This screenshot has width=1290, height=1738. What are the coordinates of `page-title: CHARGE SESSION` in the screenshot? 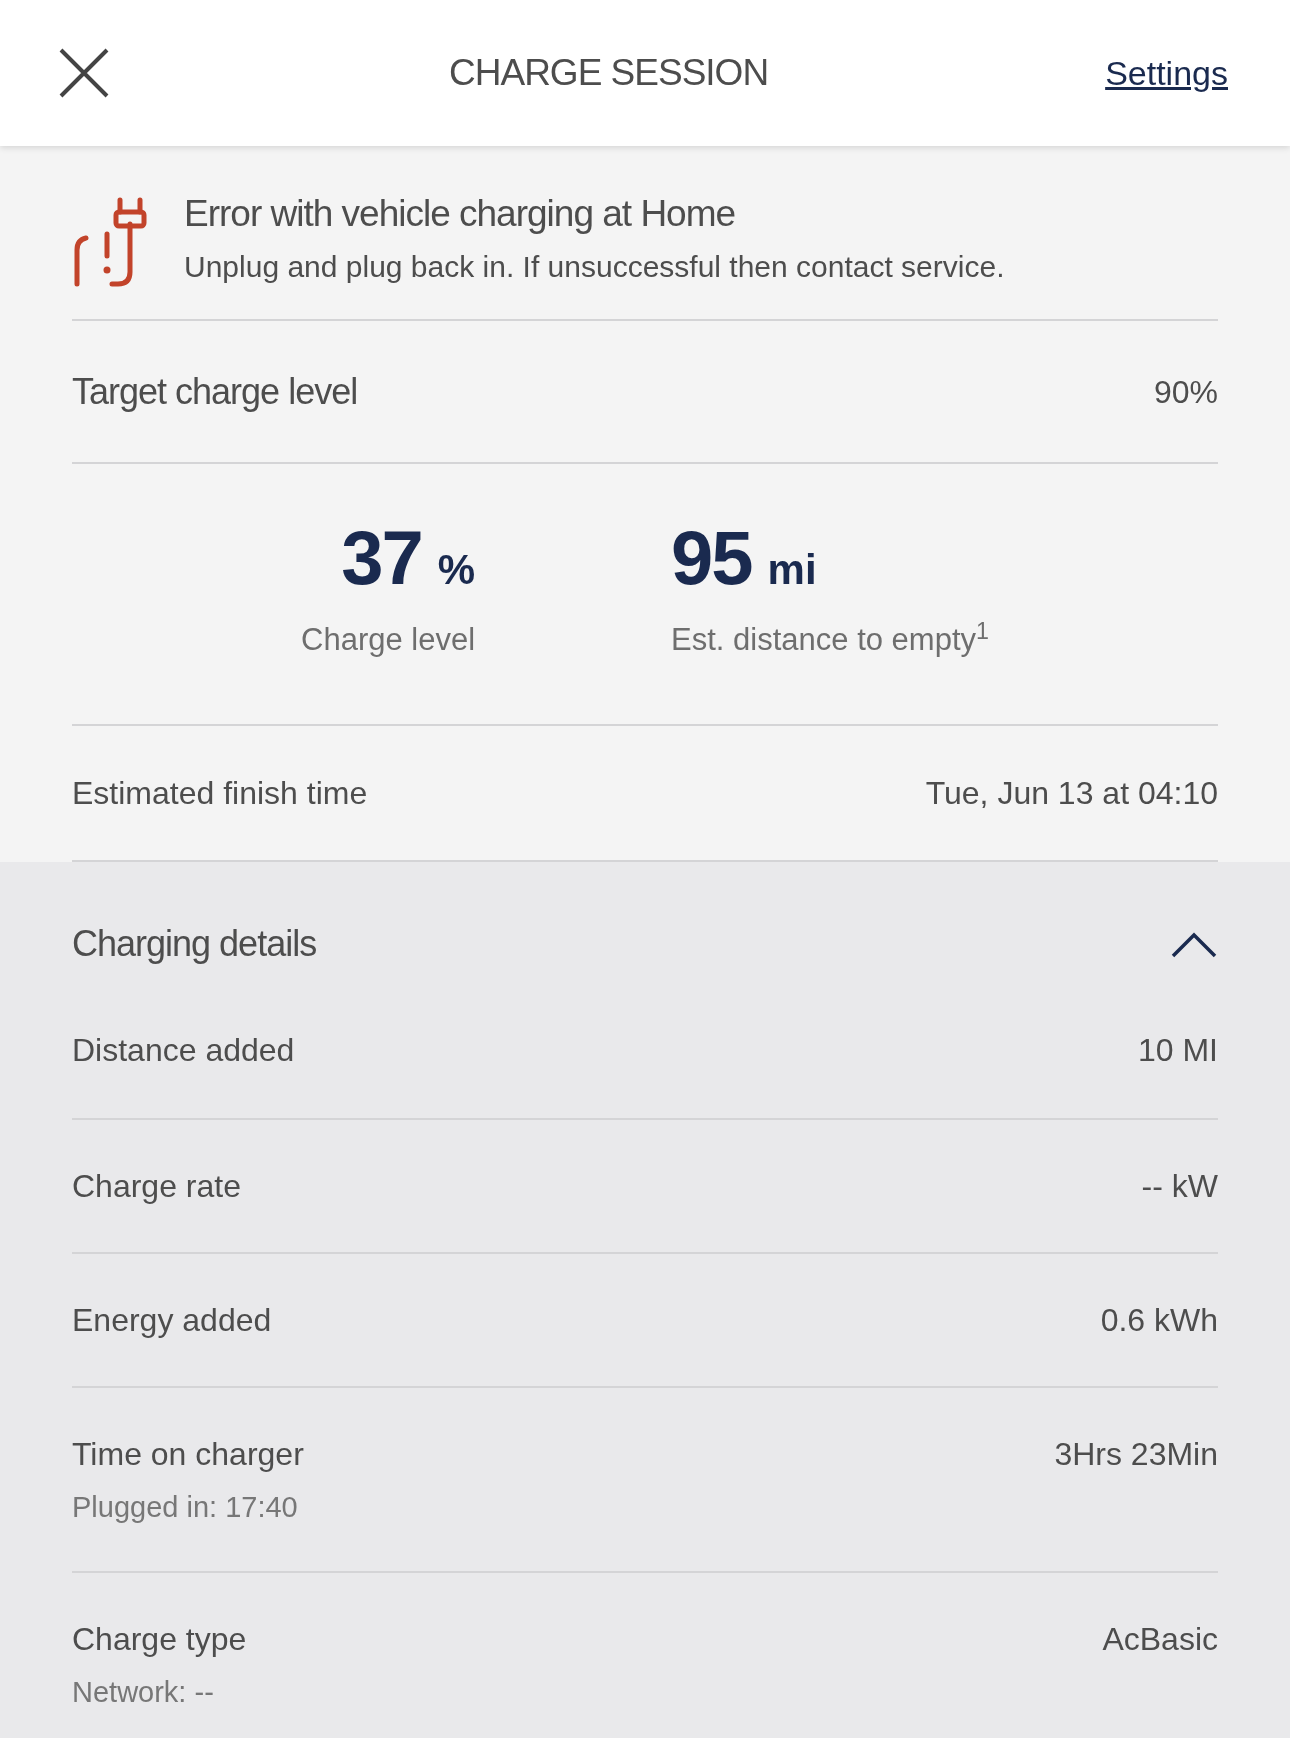 It's located at (609, 73).